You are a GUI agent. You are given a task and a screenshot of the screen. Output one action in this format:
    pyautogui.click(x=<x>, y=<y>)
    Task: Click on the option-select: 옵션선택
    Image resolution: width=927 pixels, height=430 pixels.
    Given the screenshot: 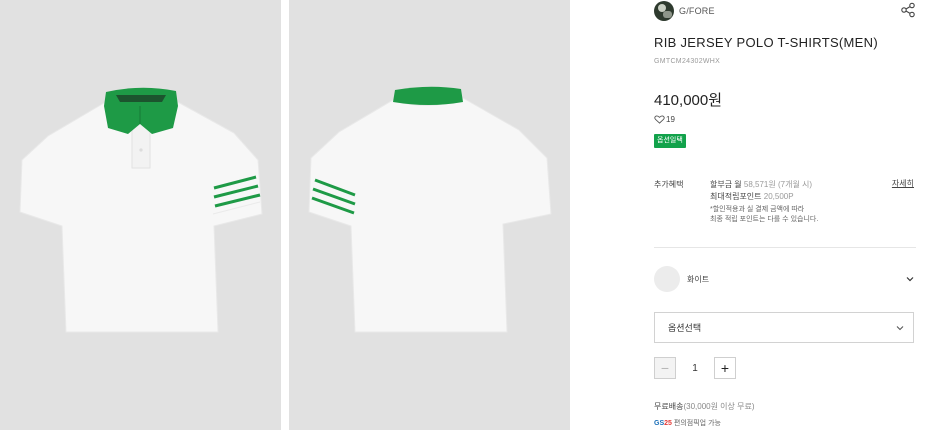 What is the action you would take?
    pyautogui.click(x=784, y=327)
    